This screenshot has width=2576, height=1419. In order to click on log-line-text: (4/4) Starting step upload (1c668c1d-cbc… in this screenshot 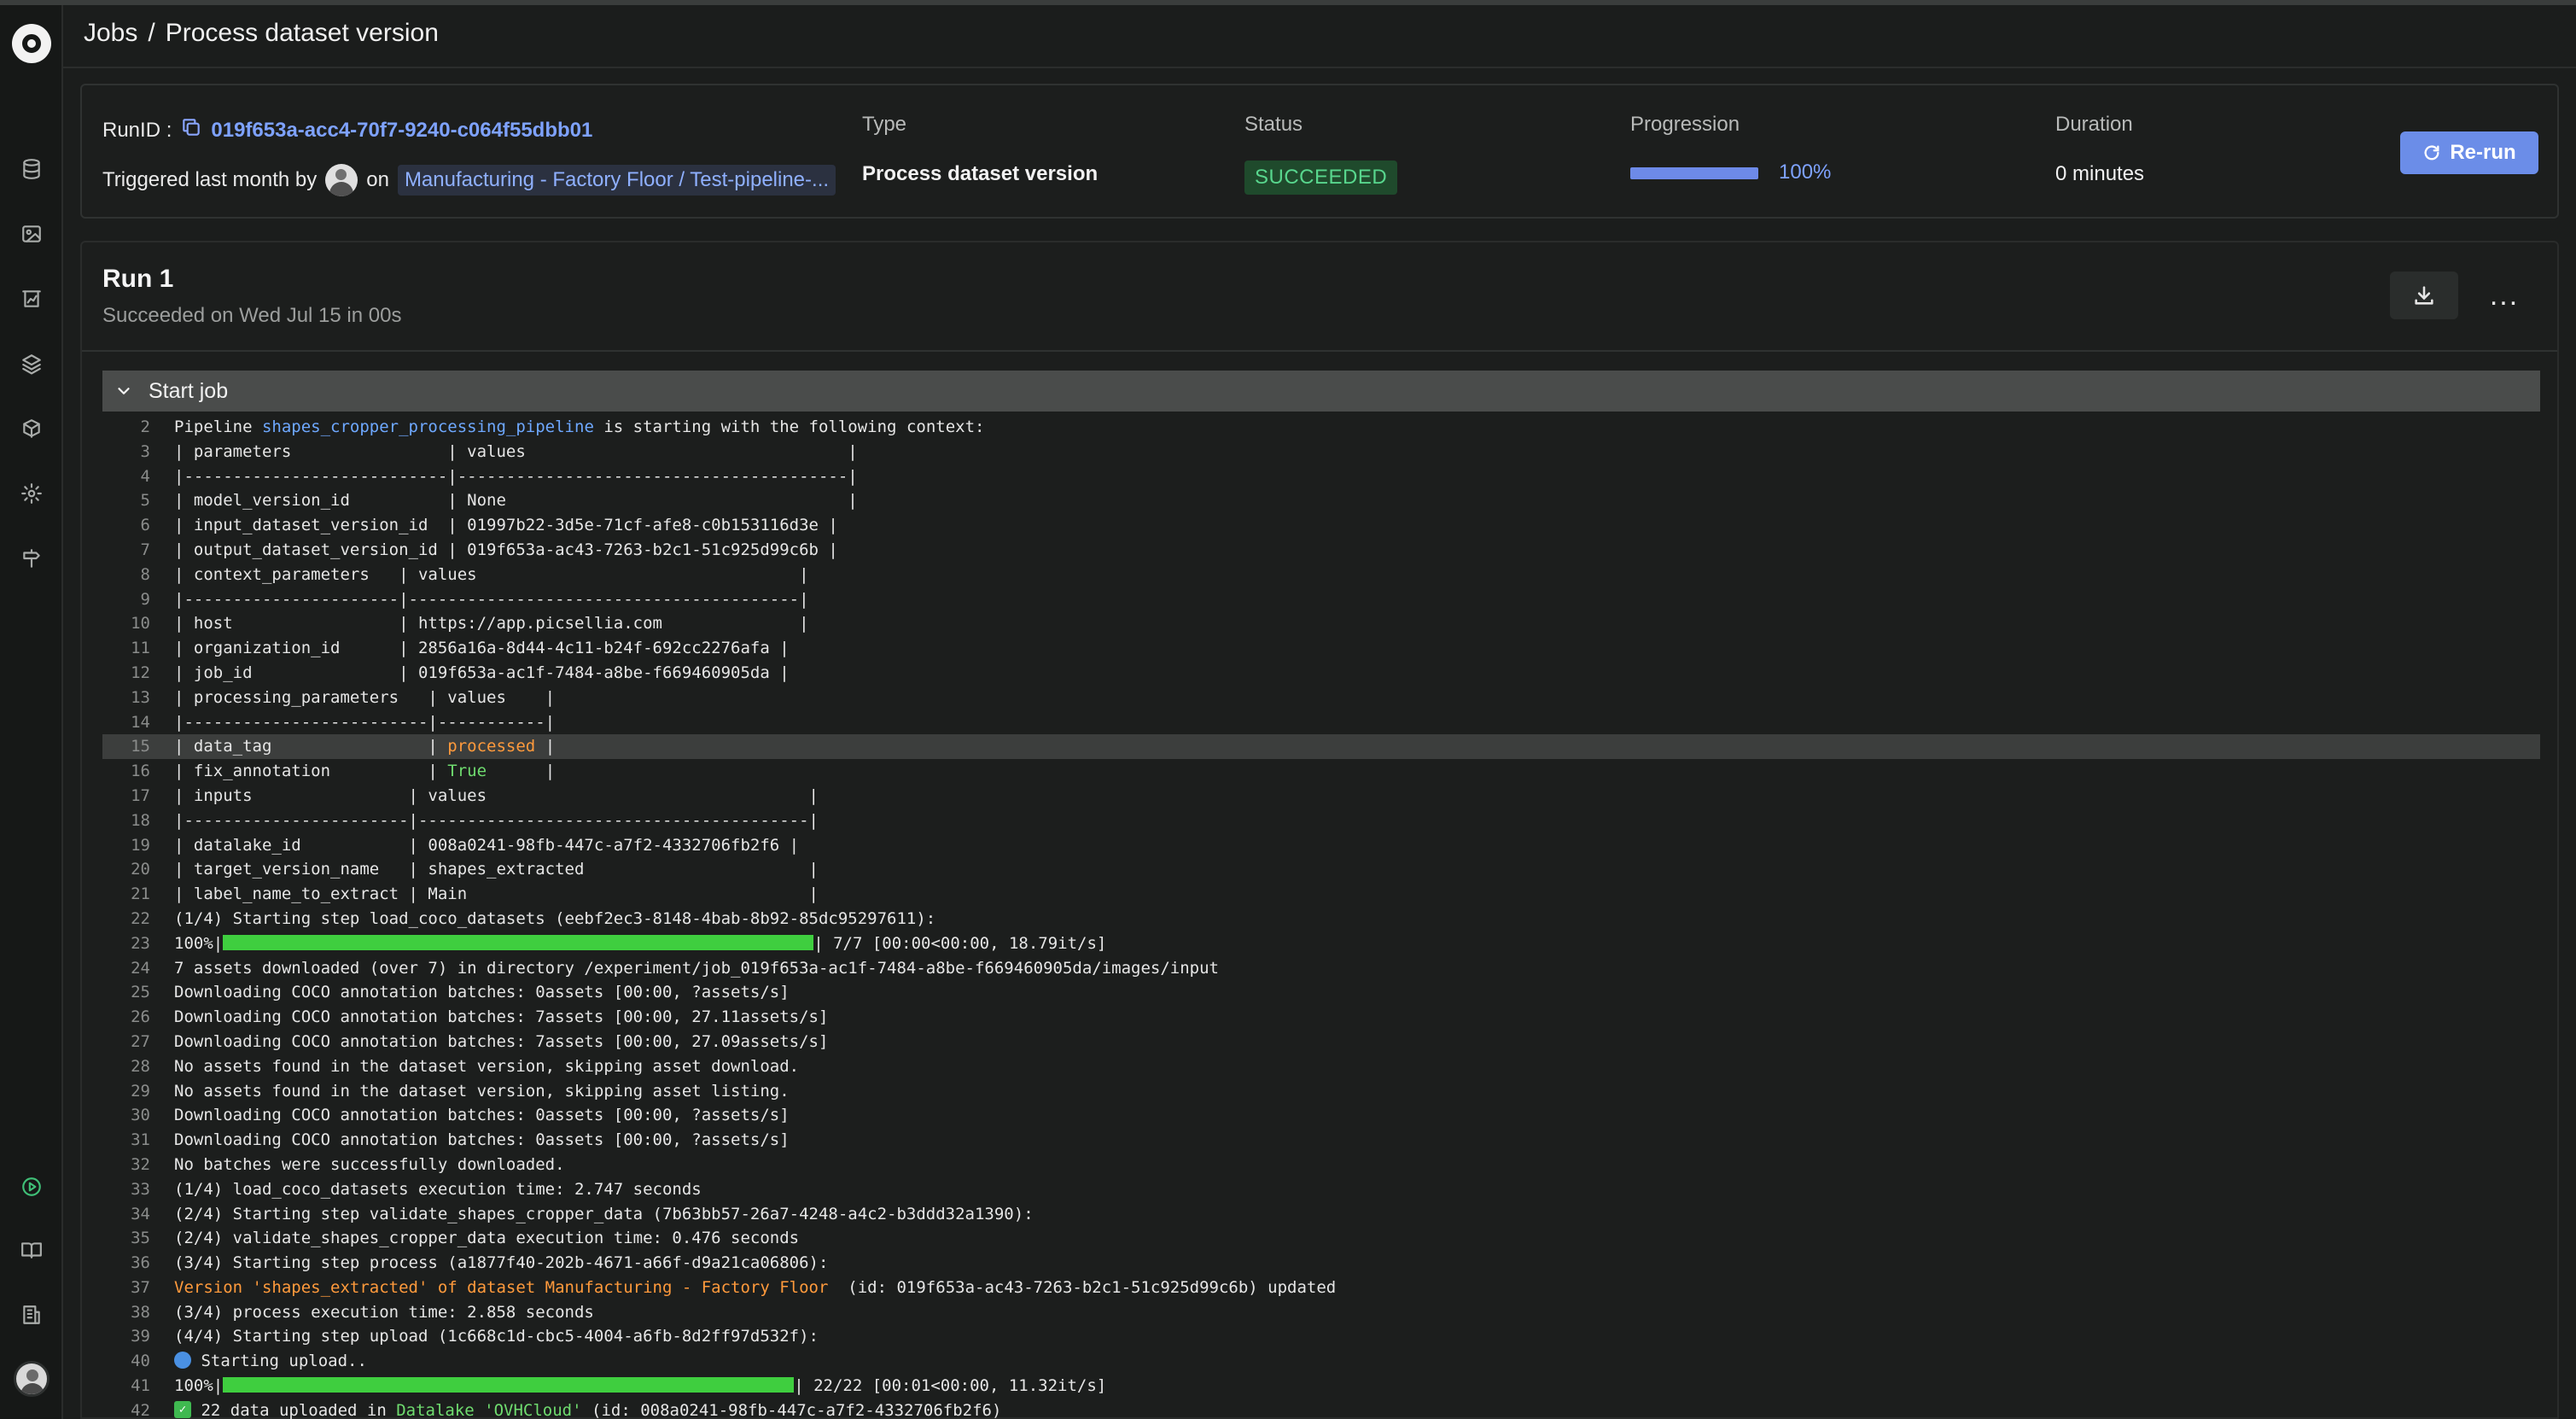, I will do `click(496, 1336)`.